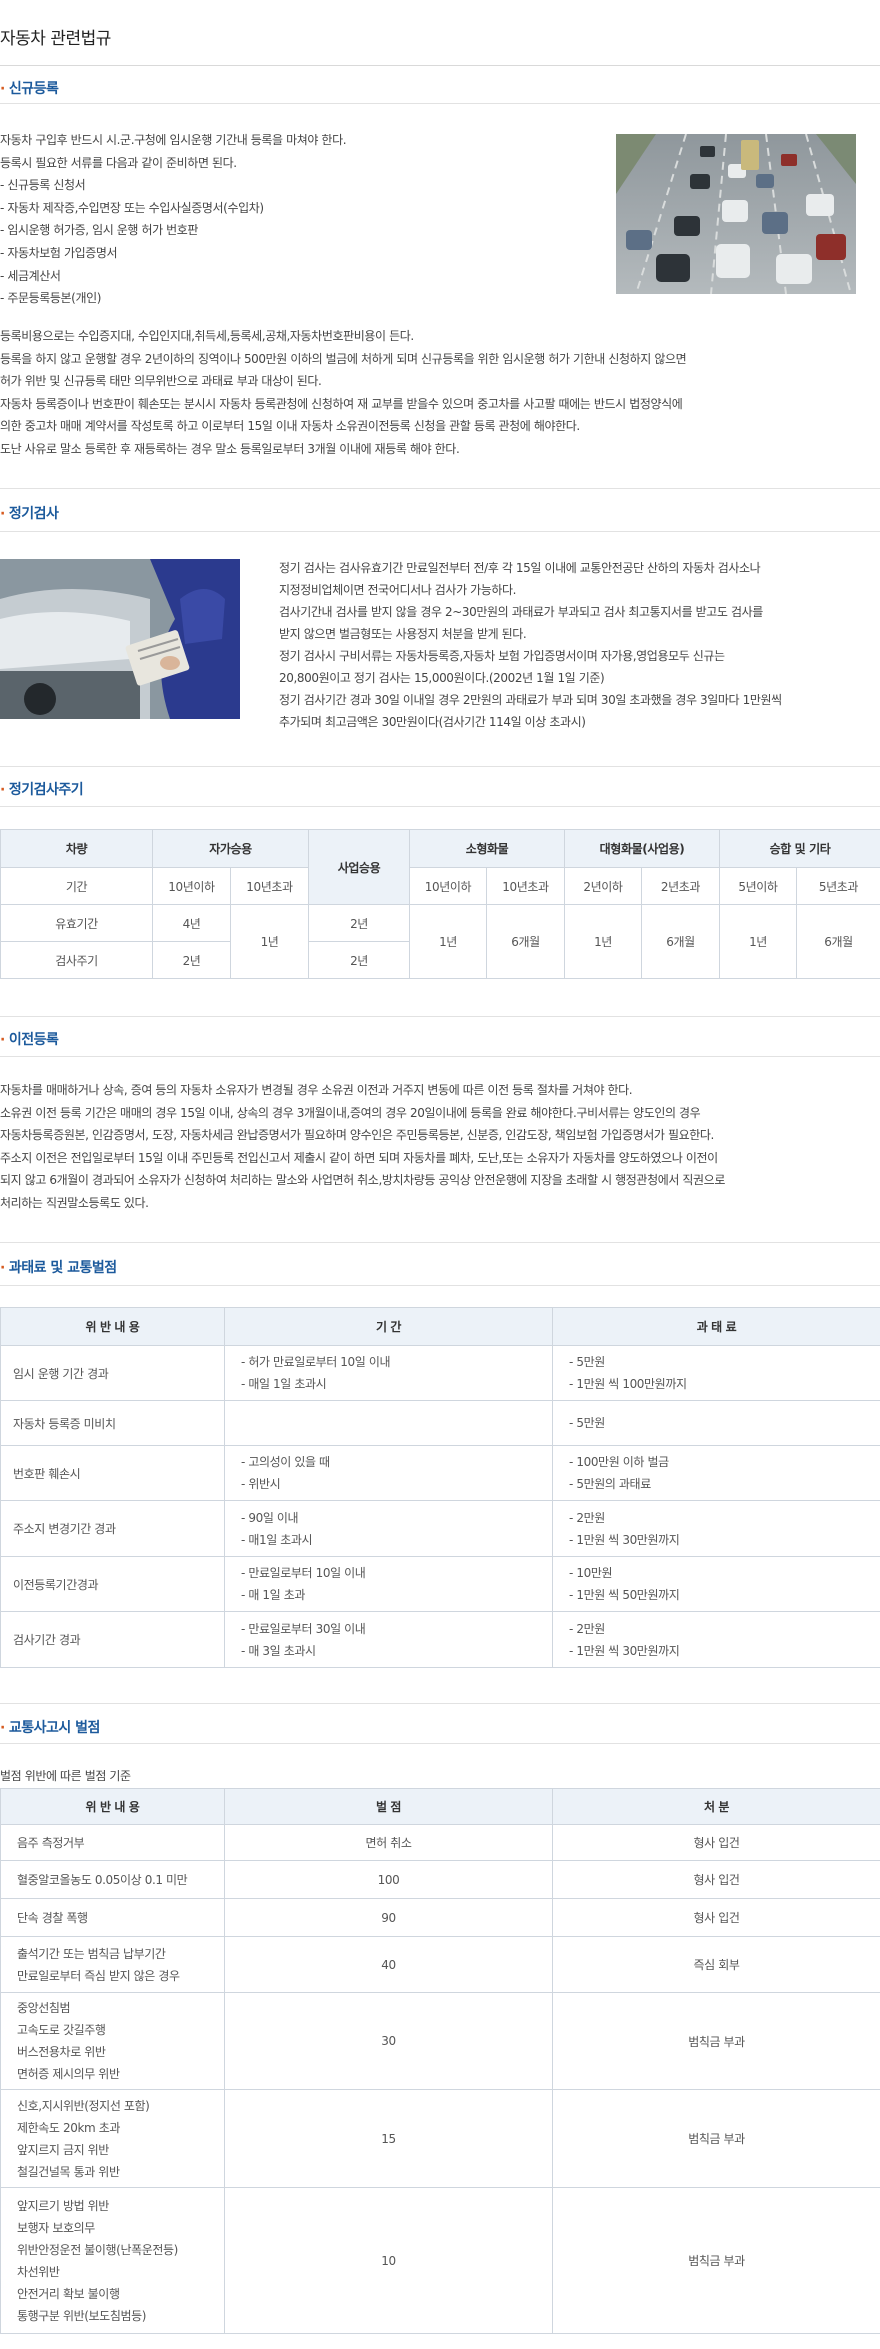 This screenshot has height=2349, width=880. Describe the element at coordinates (716, 1473) in the screenshot. I see `fine-cell: - 100만원 이하 벌금 - 5만원의 과태료` at that location.